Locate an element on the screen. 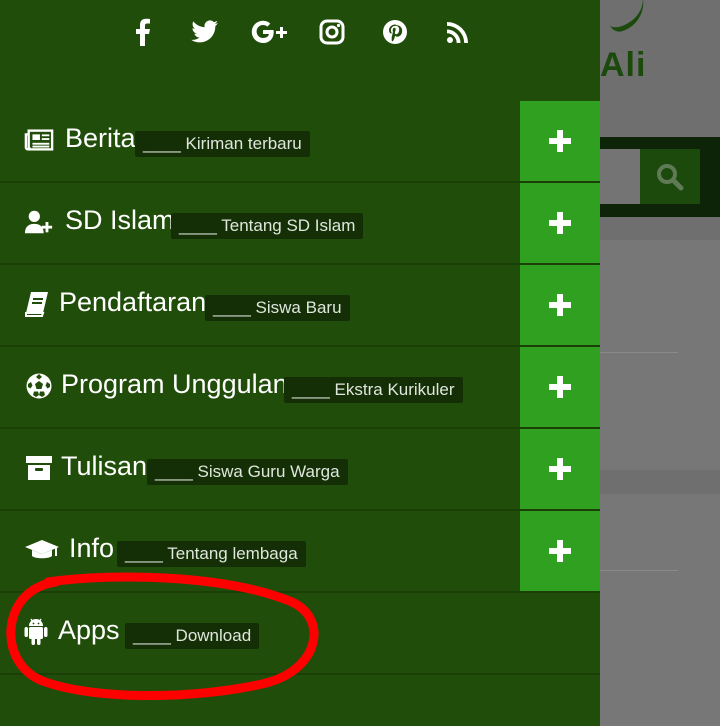 This screenshot has height=726, width=720. android-icon is located at coordinates (36, 632).